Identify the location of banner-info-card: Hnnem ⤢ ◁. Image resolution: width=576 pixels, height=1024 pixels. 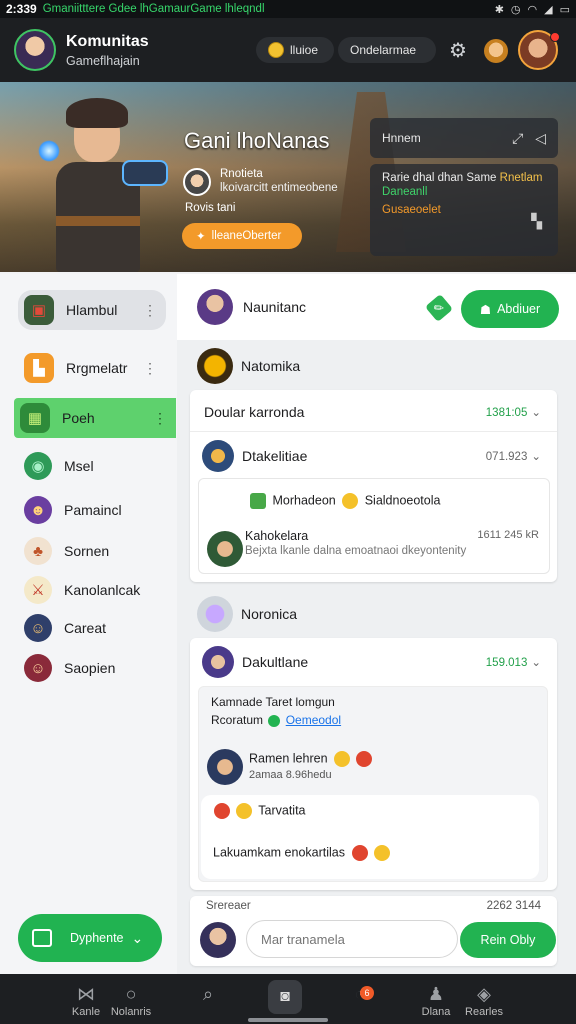
(464, 138).